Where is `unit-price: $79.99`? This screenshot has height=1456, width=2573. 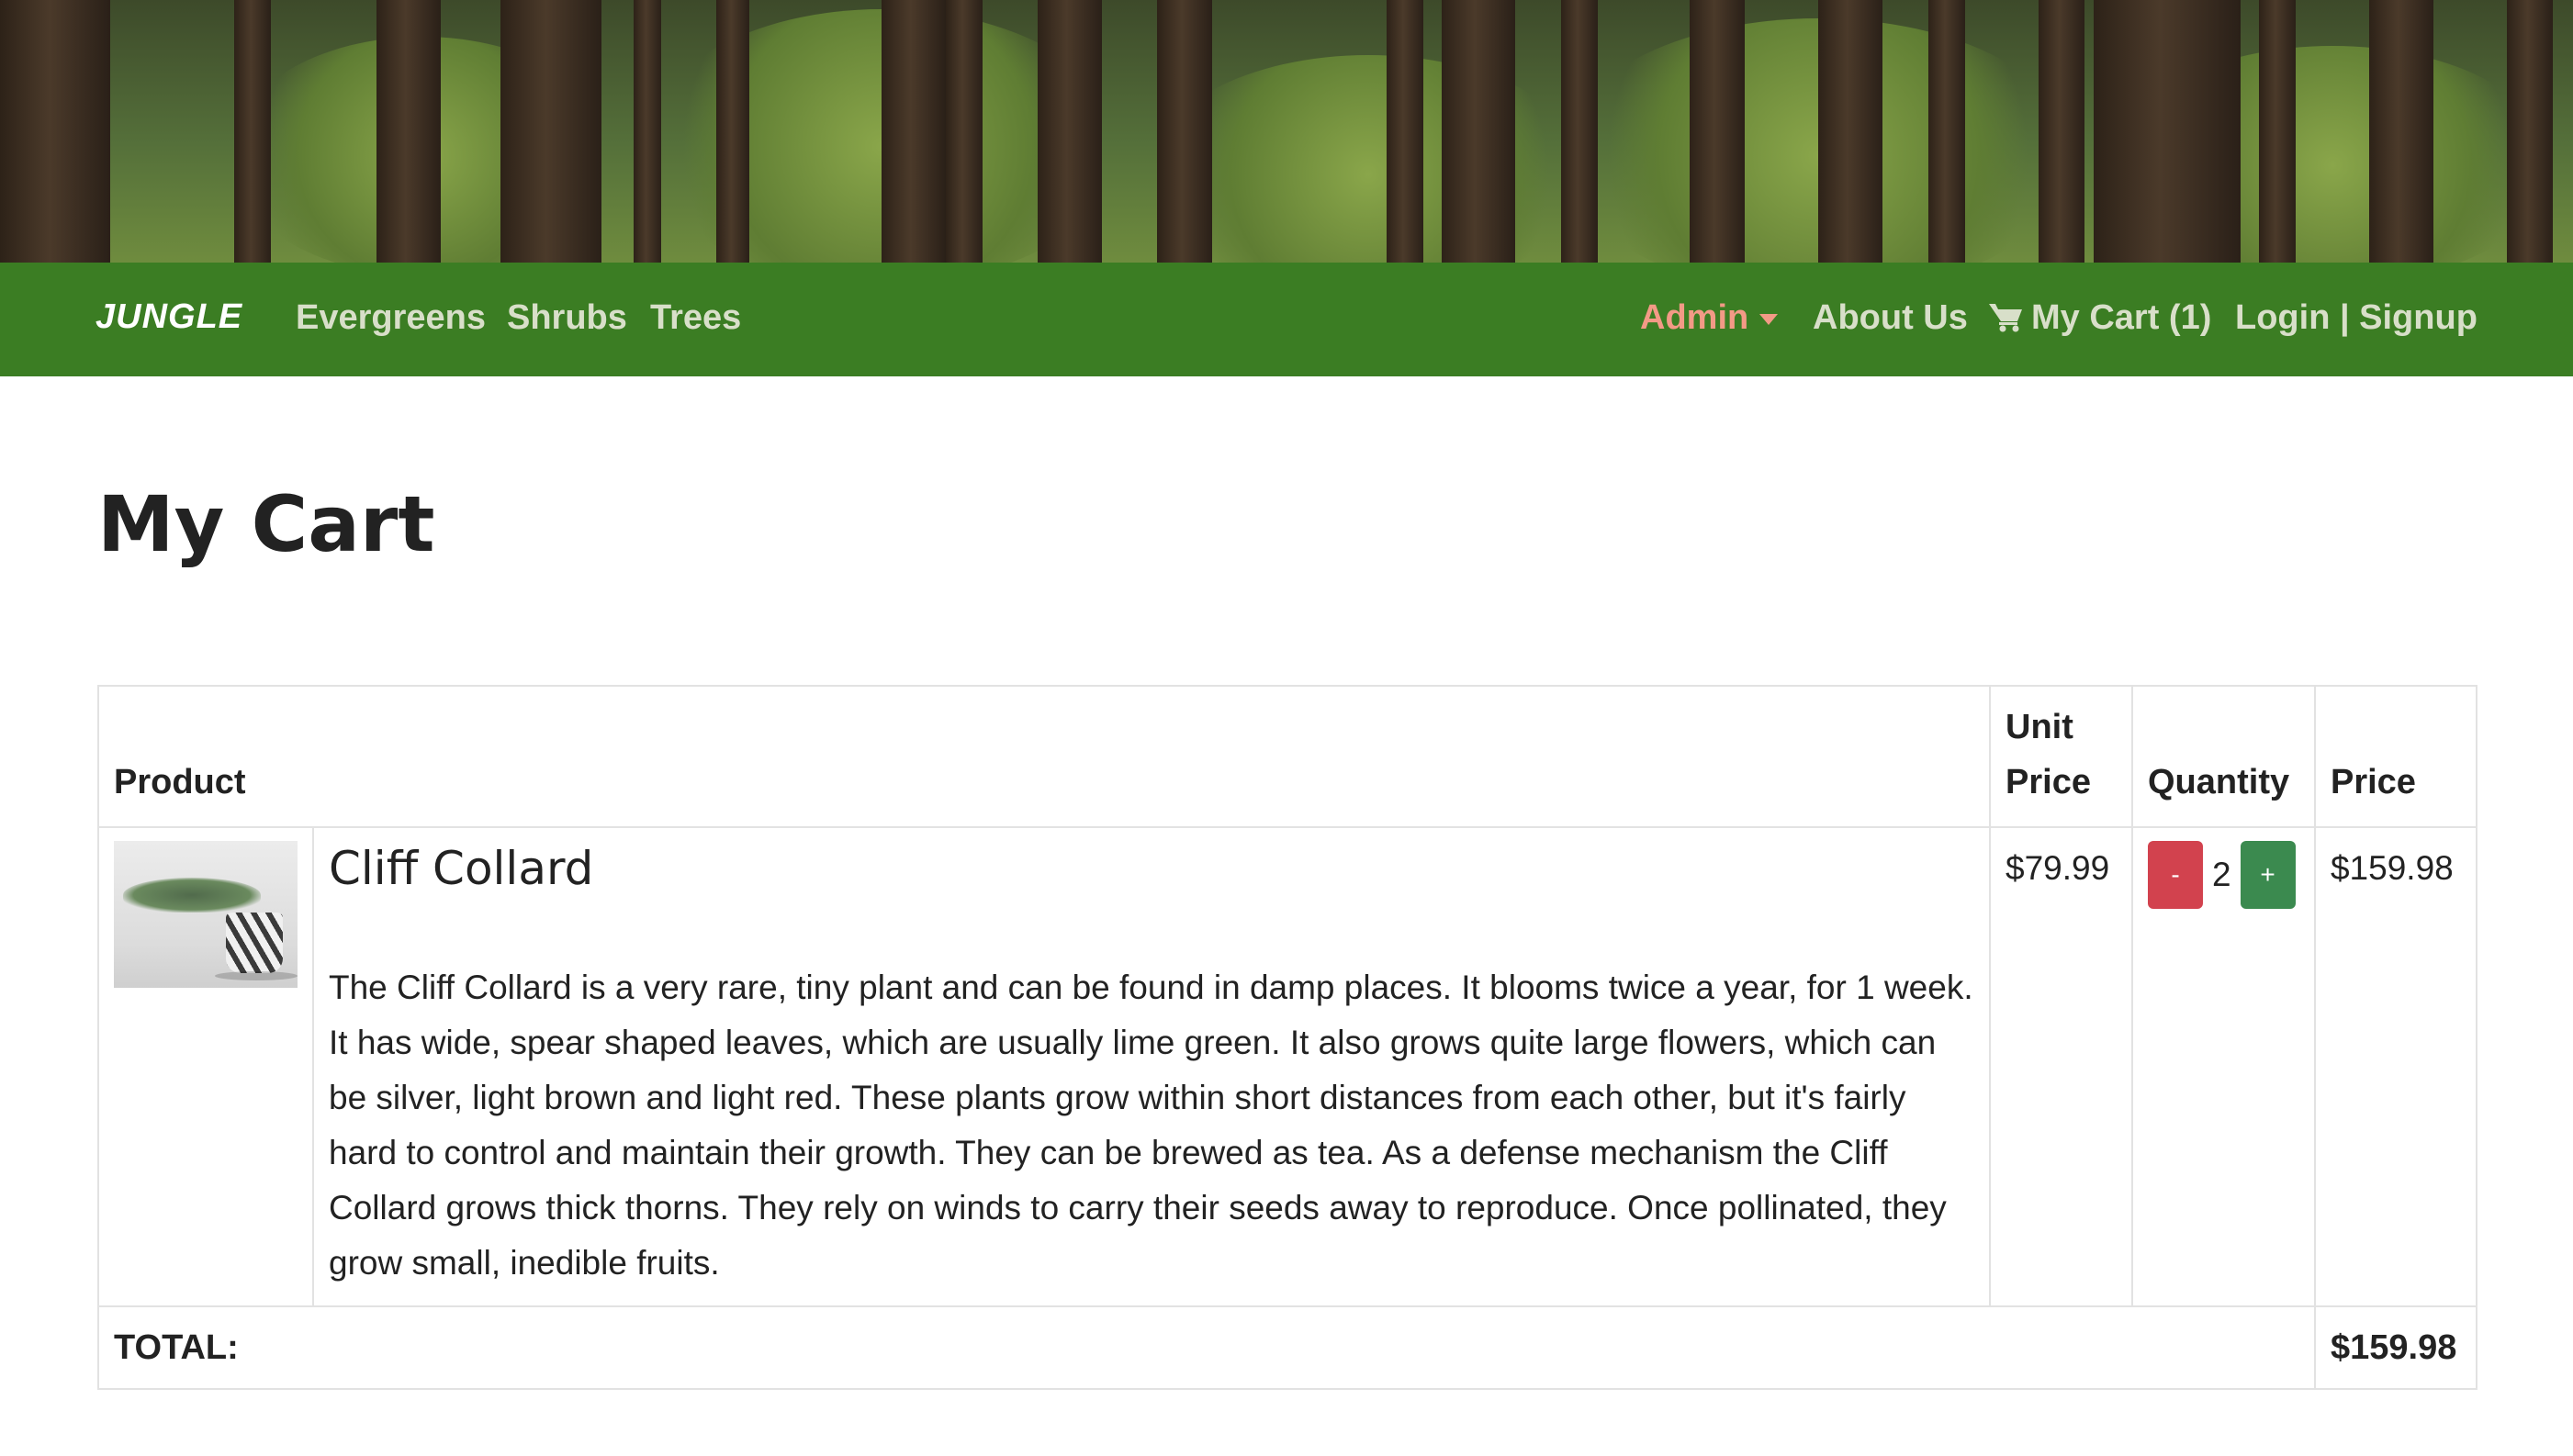 unit-price: $79.99 is located at coordinates (2061, 1066).